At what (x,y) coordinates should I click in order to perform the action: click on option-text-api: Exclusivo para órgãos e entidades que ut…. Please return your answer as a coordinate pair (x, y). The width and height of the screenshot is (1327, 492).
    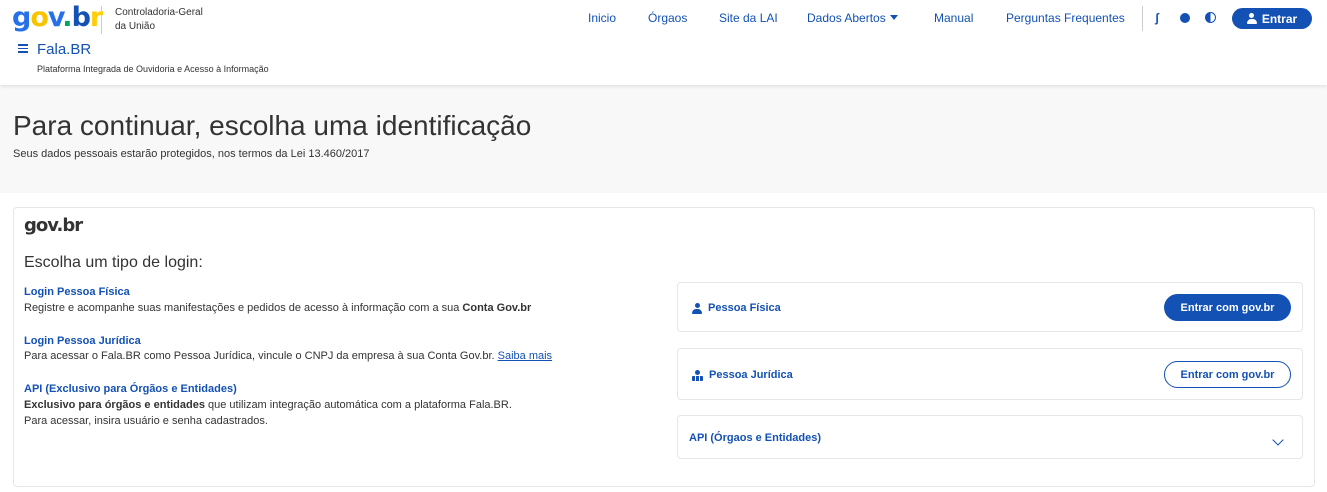
    Looking at the image, I should click on (268, 405).